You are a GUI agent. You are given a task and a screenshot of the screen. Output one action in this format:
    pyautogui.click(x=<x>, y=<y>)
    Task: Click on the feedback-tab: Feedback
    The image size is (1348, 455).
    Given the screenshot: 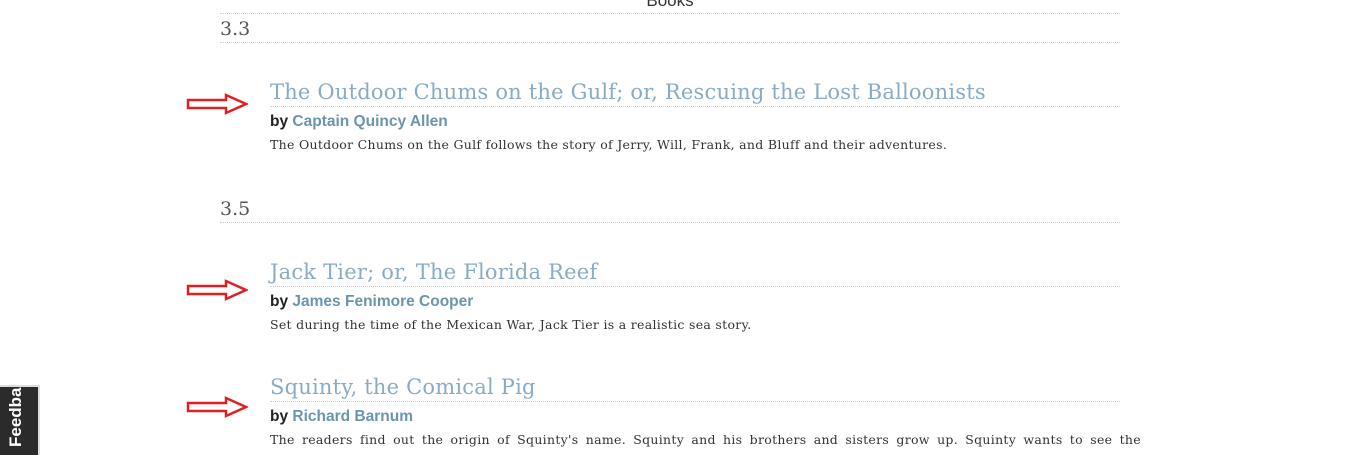 What is the action you would take?
    pyautogui.click(x=20, y=420)
    